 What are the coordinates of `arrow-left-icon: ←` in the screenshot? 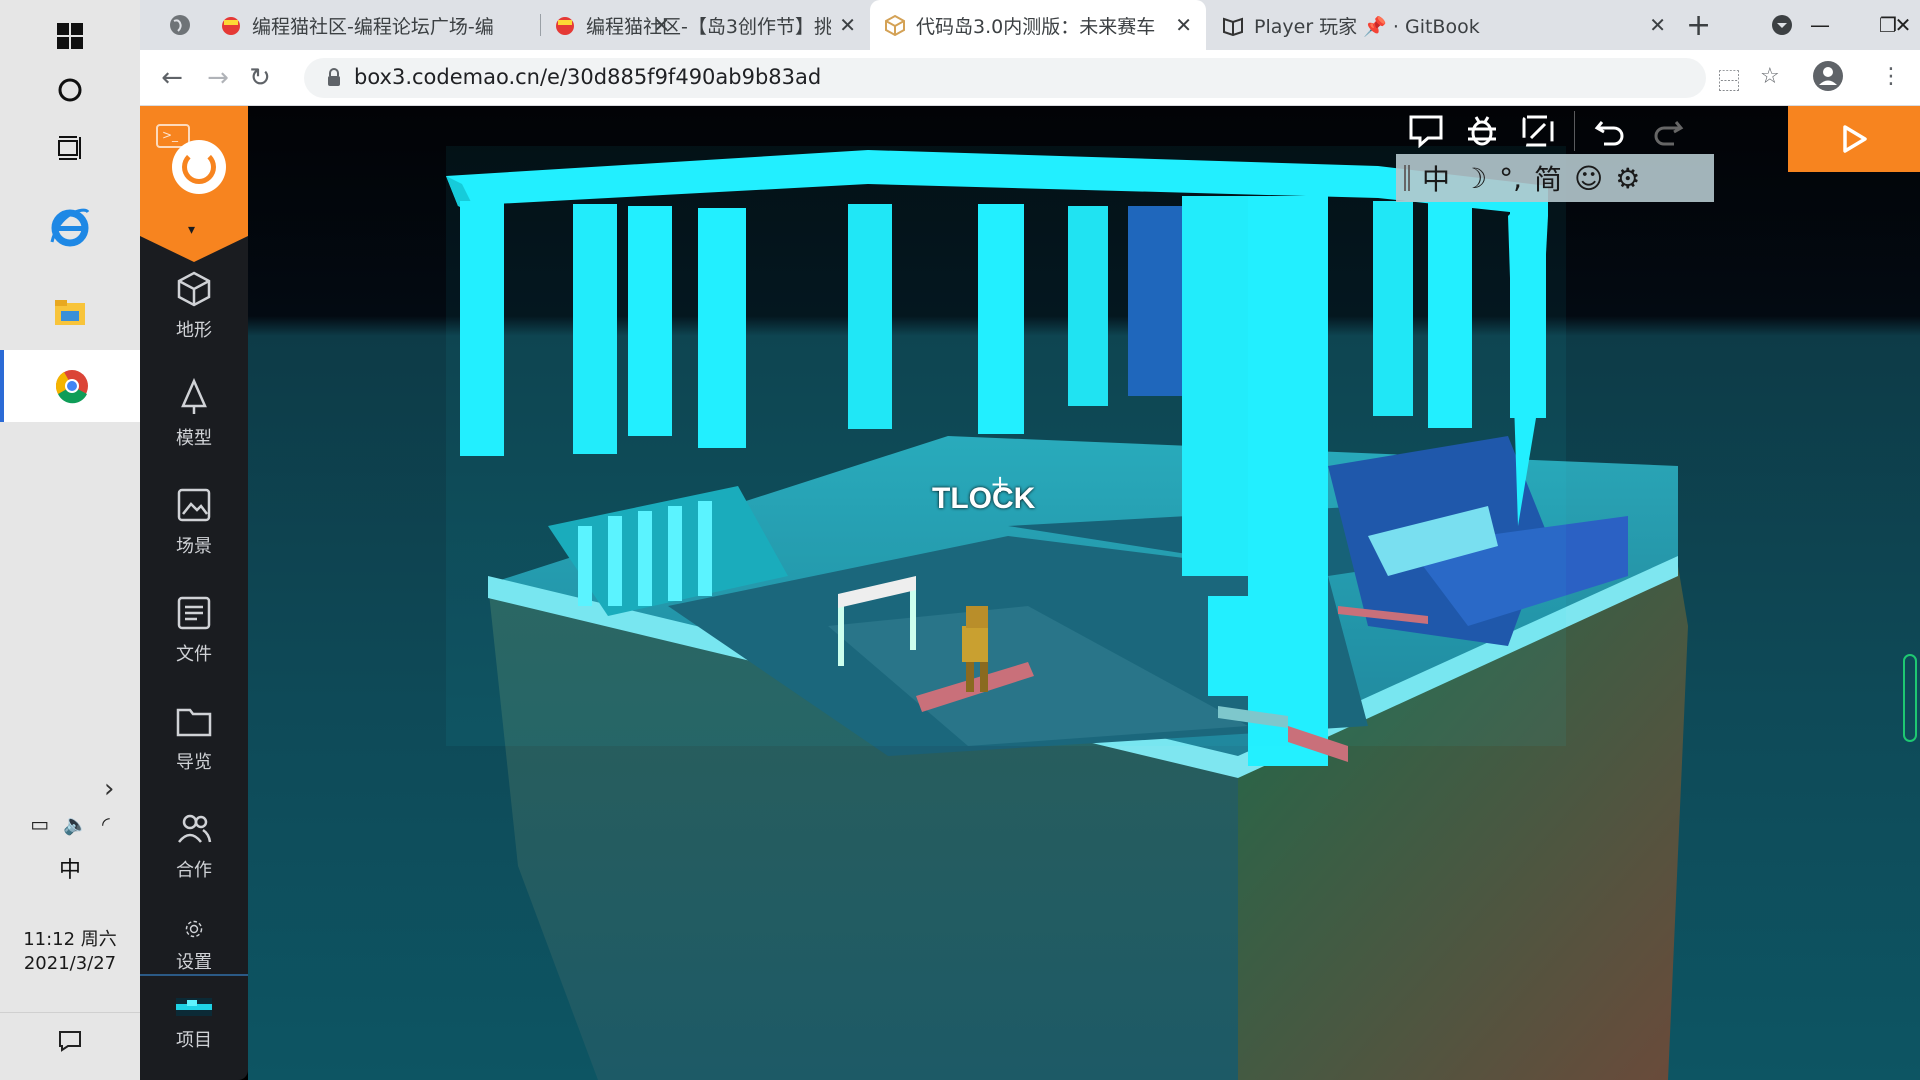 It's located at (172, 78).